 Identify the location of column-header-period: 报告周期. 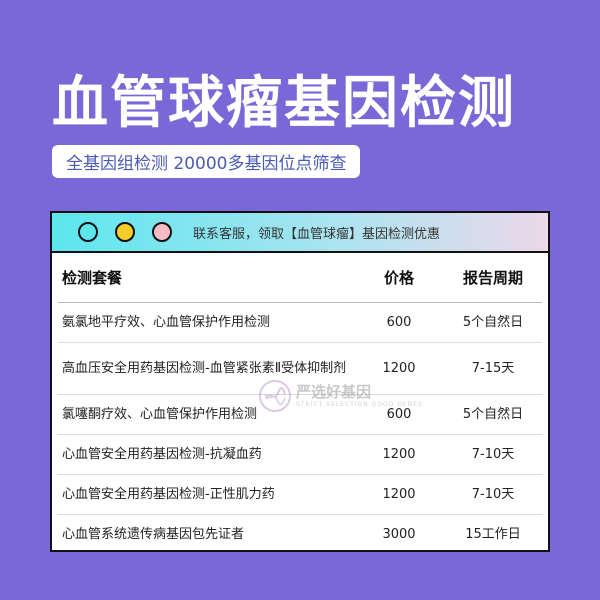
(493, 278).